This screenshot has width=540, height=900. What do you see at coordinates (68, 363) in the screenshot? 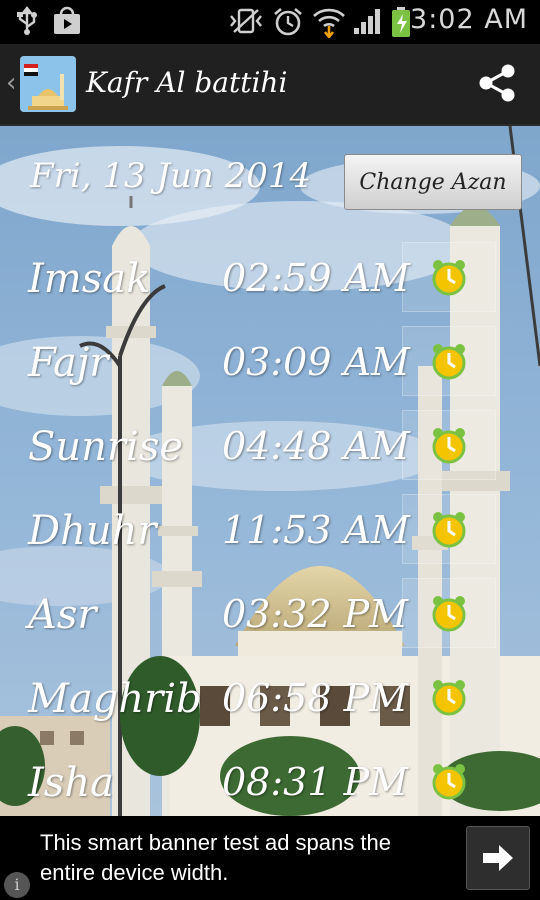
I see `prayer-name: Fajr` at bounding box center [68, 363].